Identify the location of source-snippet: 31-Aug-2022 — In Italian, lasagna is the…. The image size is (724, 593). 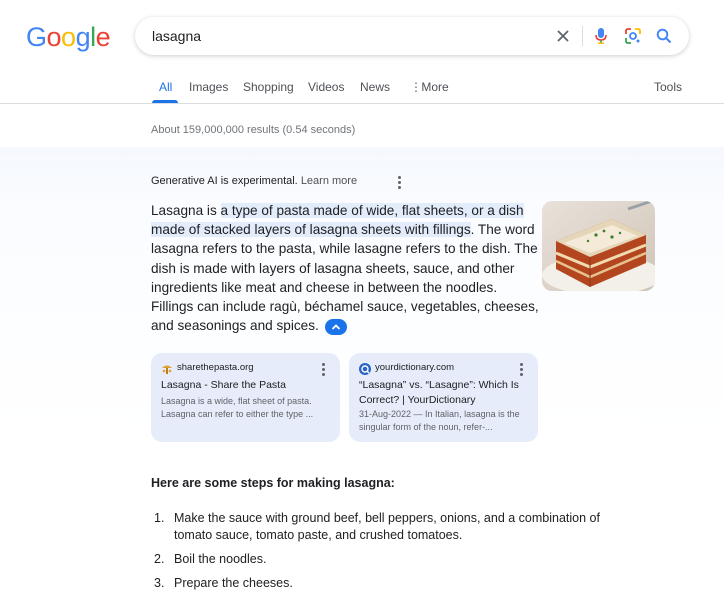
(439, 420).